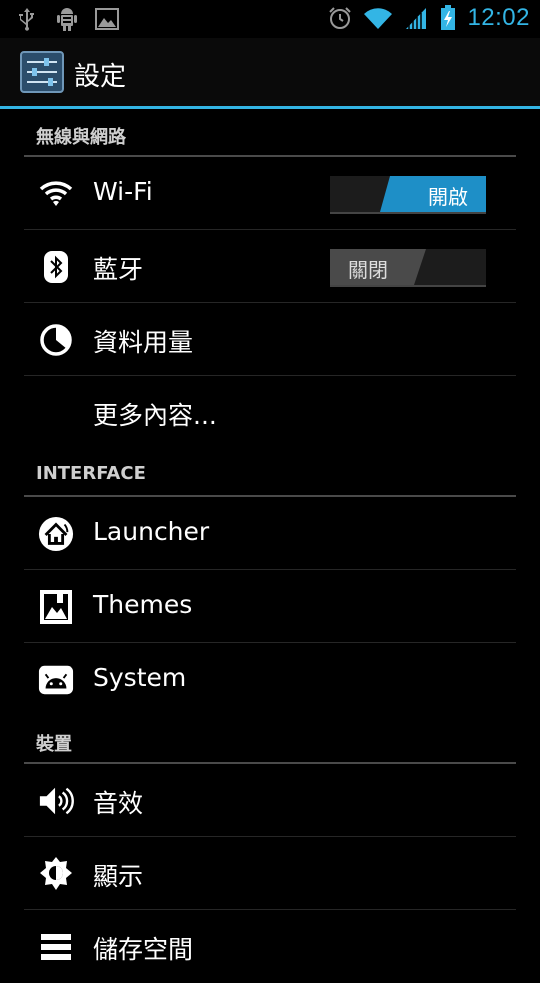  What do you see at coordinates (56, 194) in the screenshot?
I see `wifi-icon` at bounding box center [56, 194].